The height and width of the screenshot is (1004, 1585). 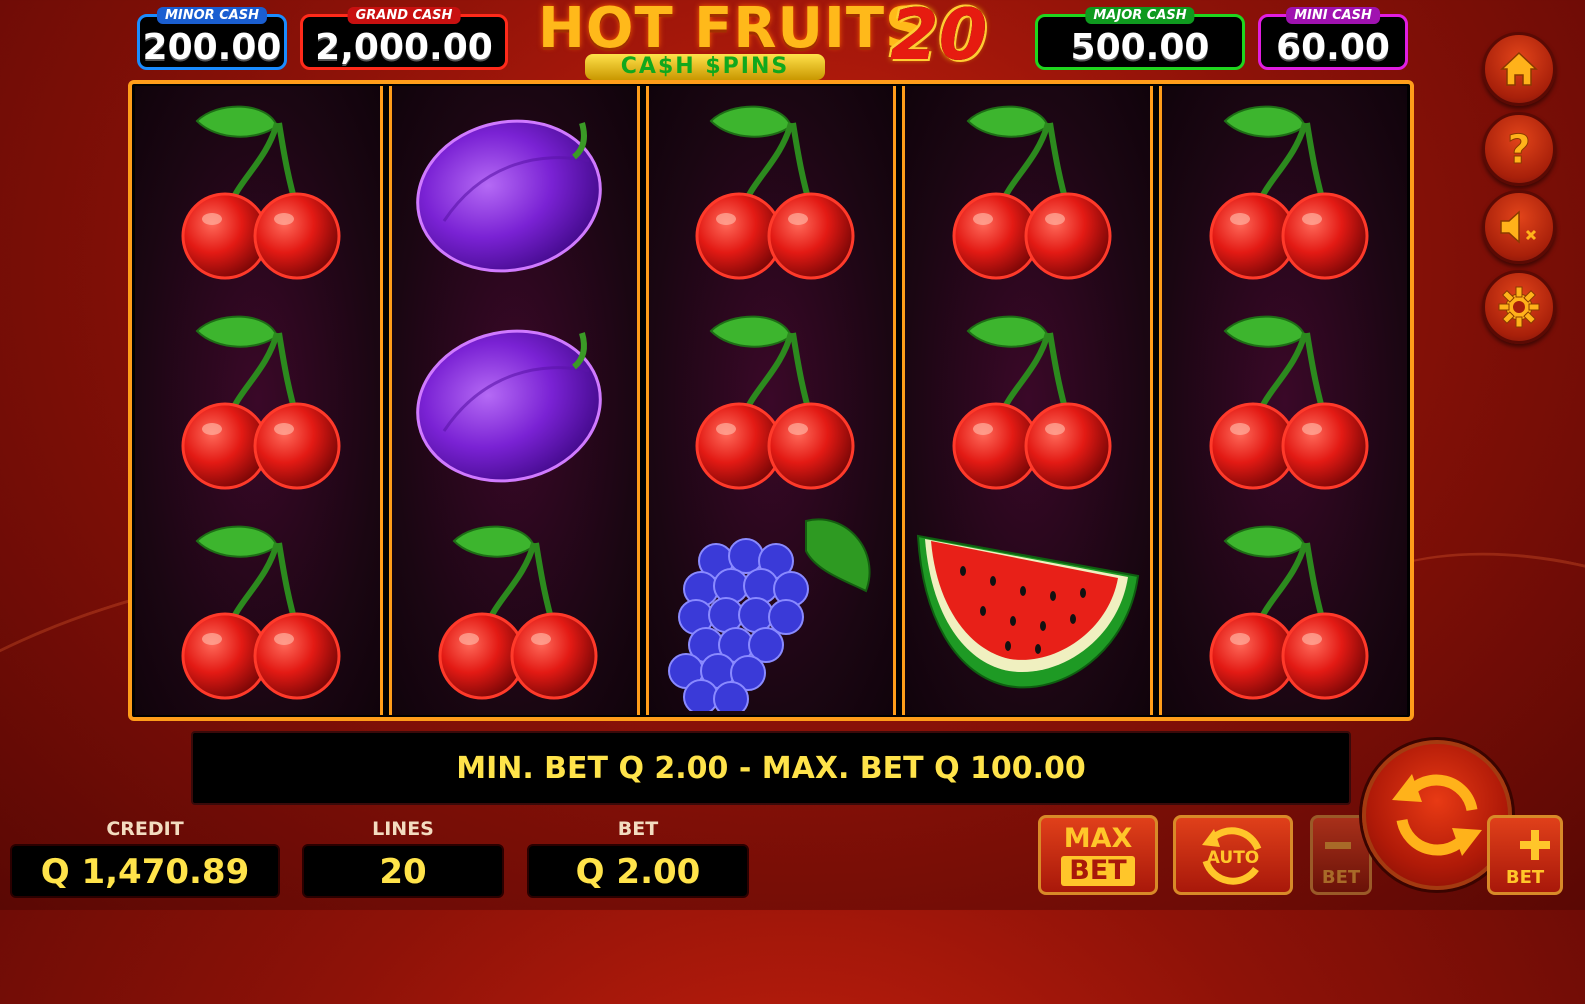 I want to click on bet-value: Q 2.00, so click(x=638, y=871).